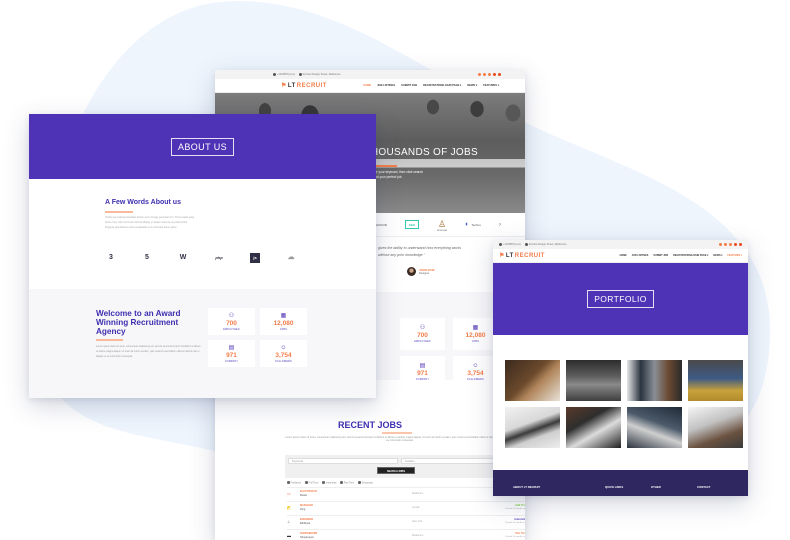 This screenshot has width=790, height=540. What do you see at coordinates (369, 425) in the screenshot?
I see `recent-jobs-title: RECENT JOBS` at bounding box center [369, 425].